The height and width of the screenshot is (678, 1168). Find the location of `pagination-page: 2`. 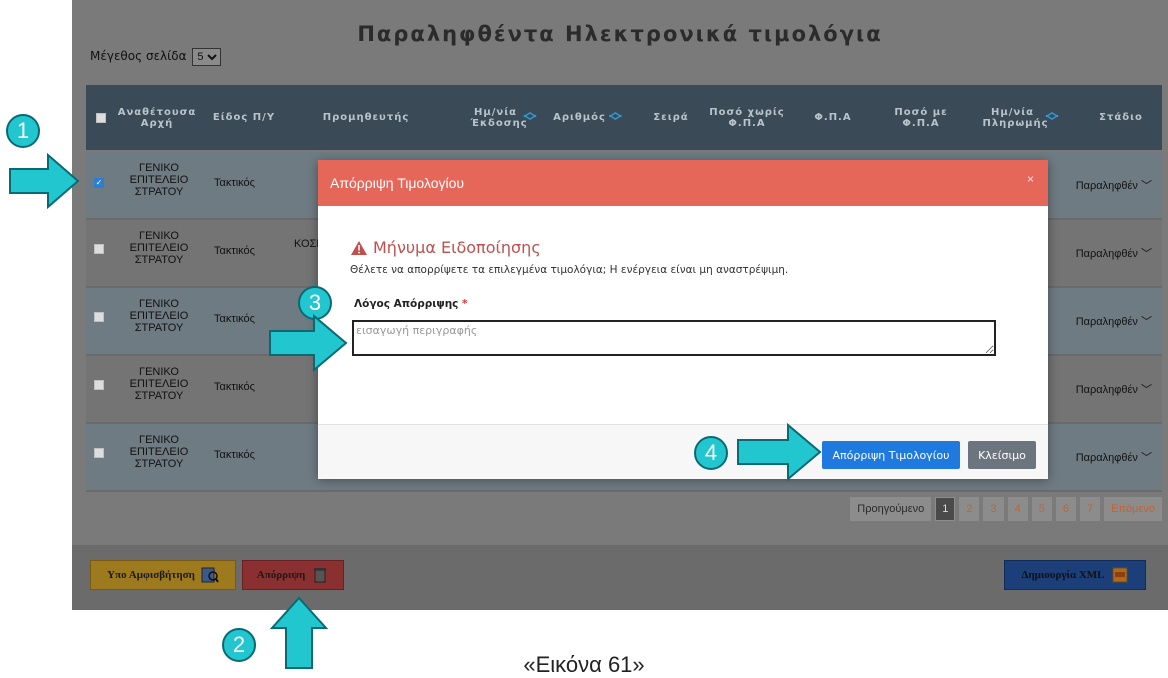

pagination-page: 2 is located at coordinates (969, 509).